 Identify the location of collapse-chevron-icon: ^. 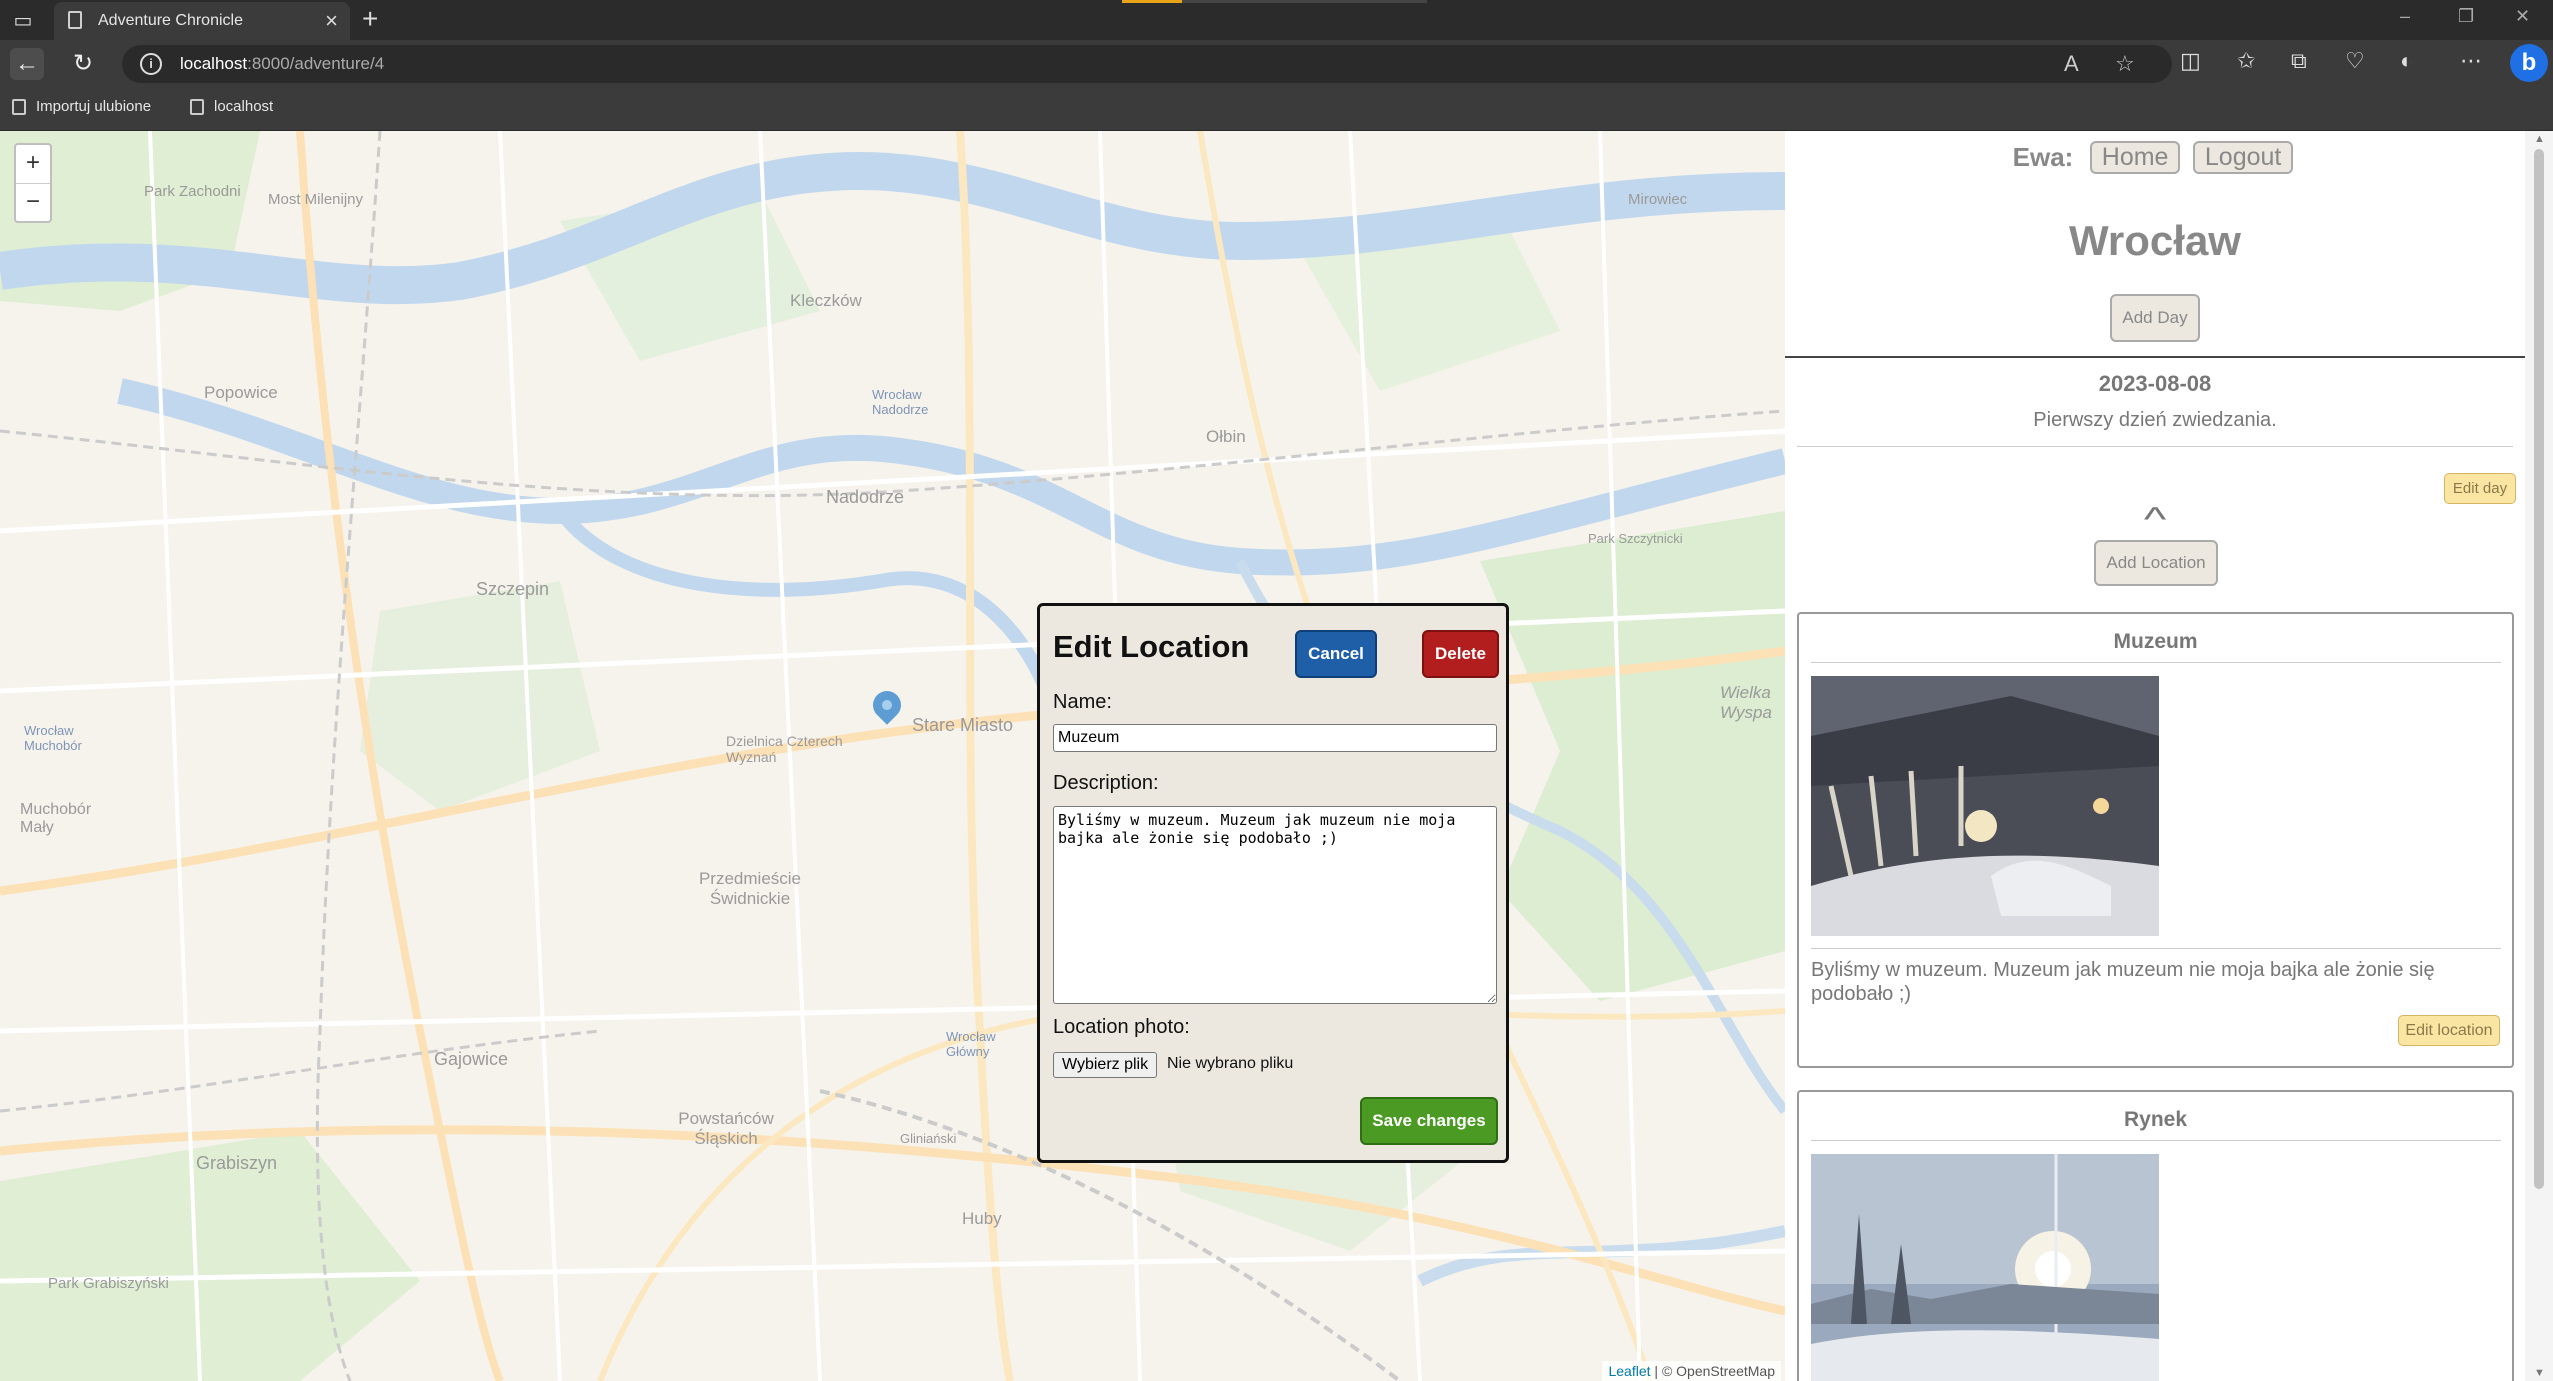
(2155, 520).